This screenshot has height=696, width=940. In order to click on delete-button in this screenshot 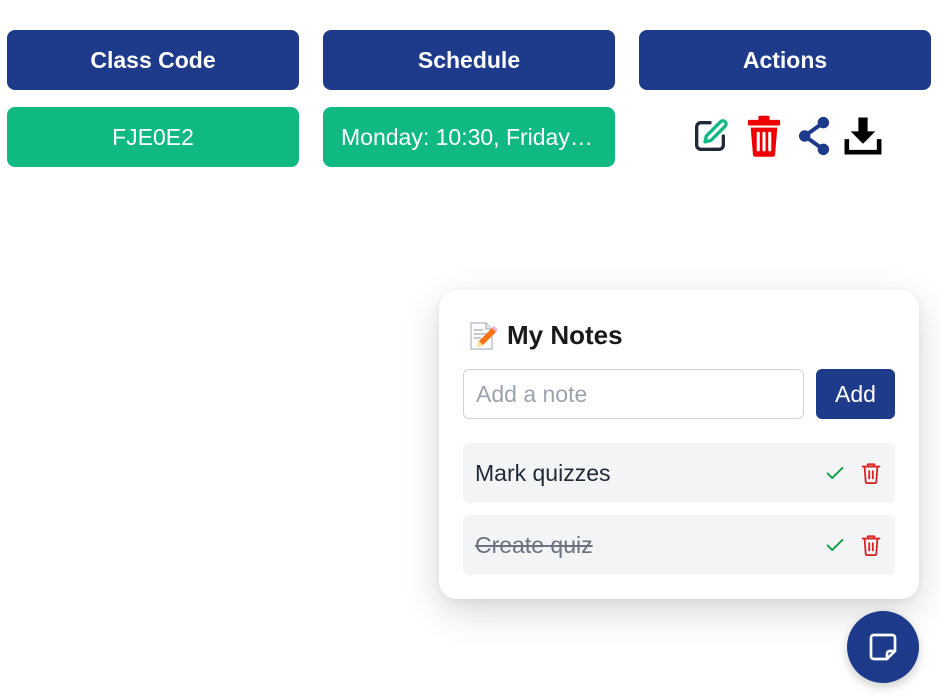, I will do `click(764, 136)`.